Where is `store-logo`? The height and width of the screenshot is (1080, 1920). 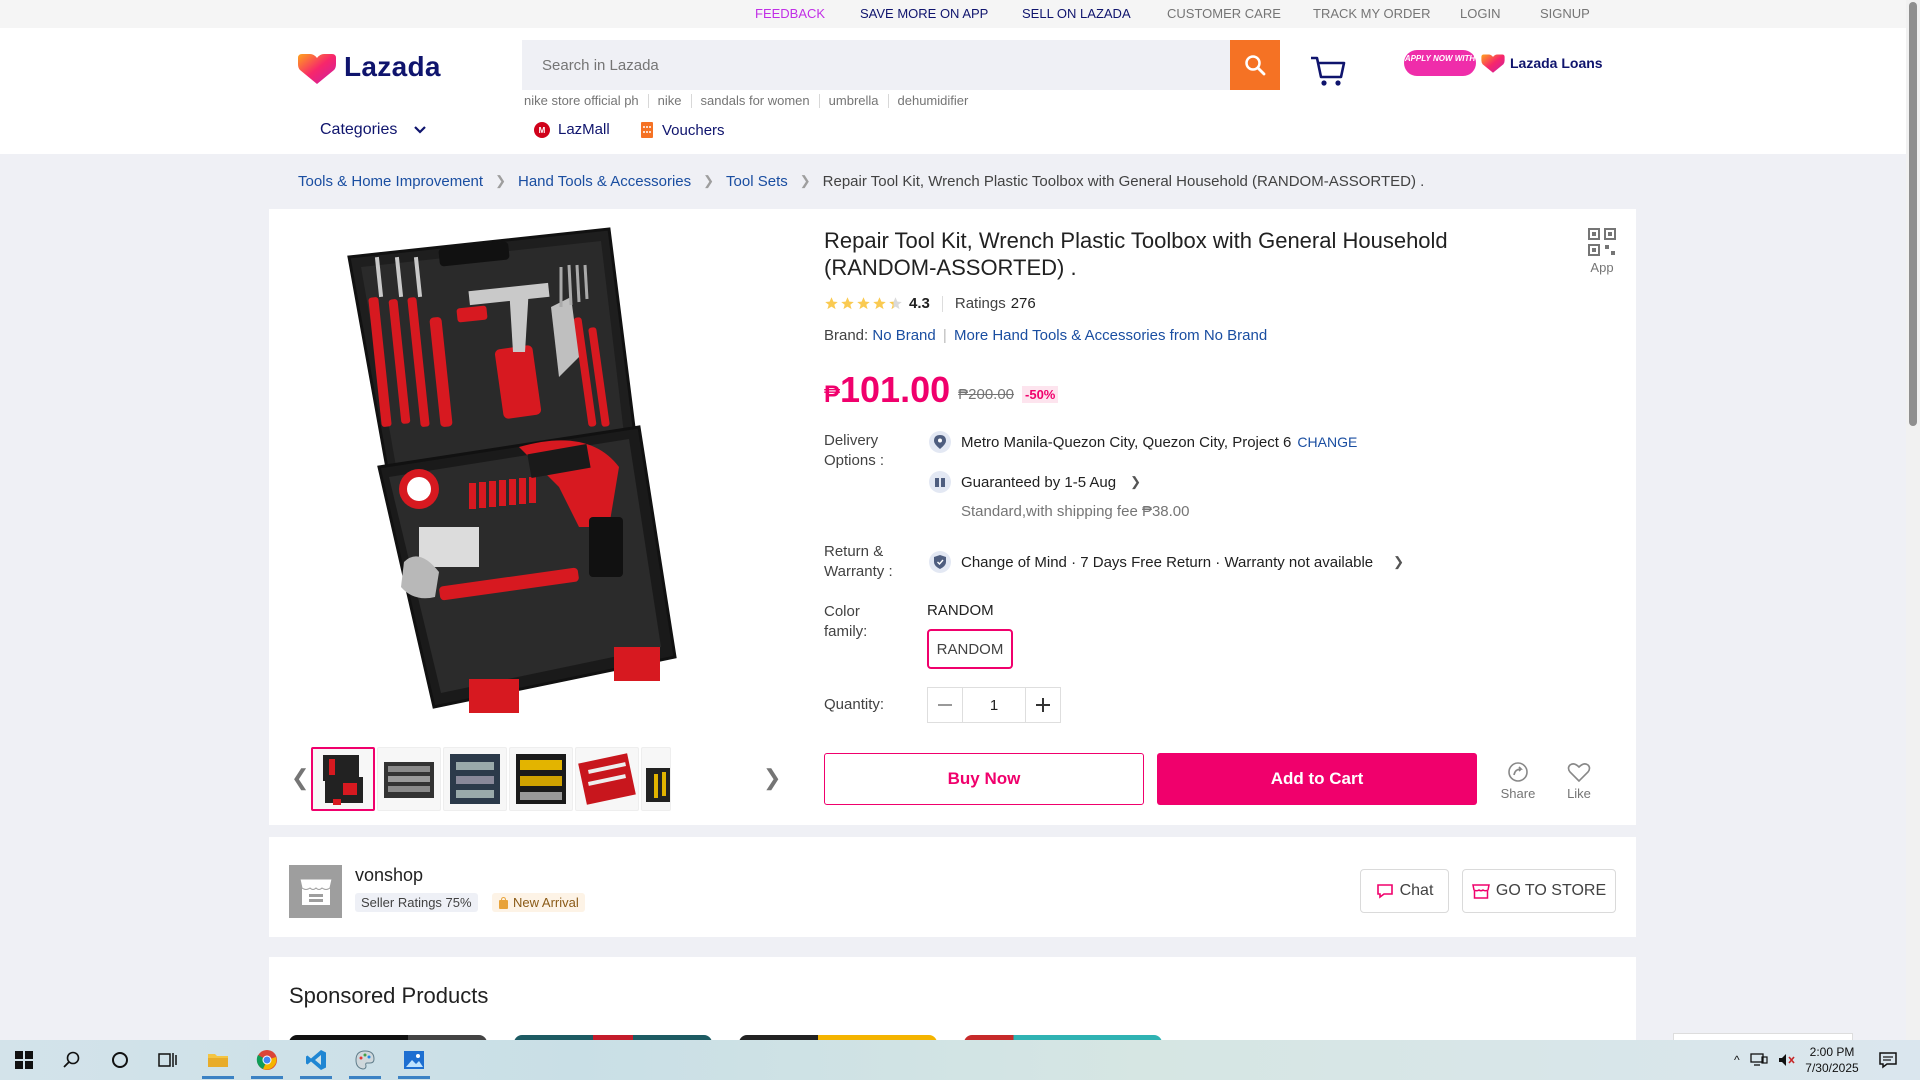
store-logo is located at coordinates (315, 891).